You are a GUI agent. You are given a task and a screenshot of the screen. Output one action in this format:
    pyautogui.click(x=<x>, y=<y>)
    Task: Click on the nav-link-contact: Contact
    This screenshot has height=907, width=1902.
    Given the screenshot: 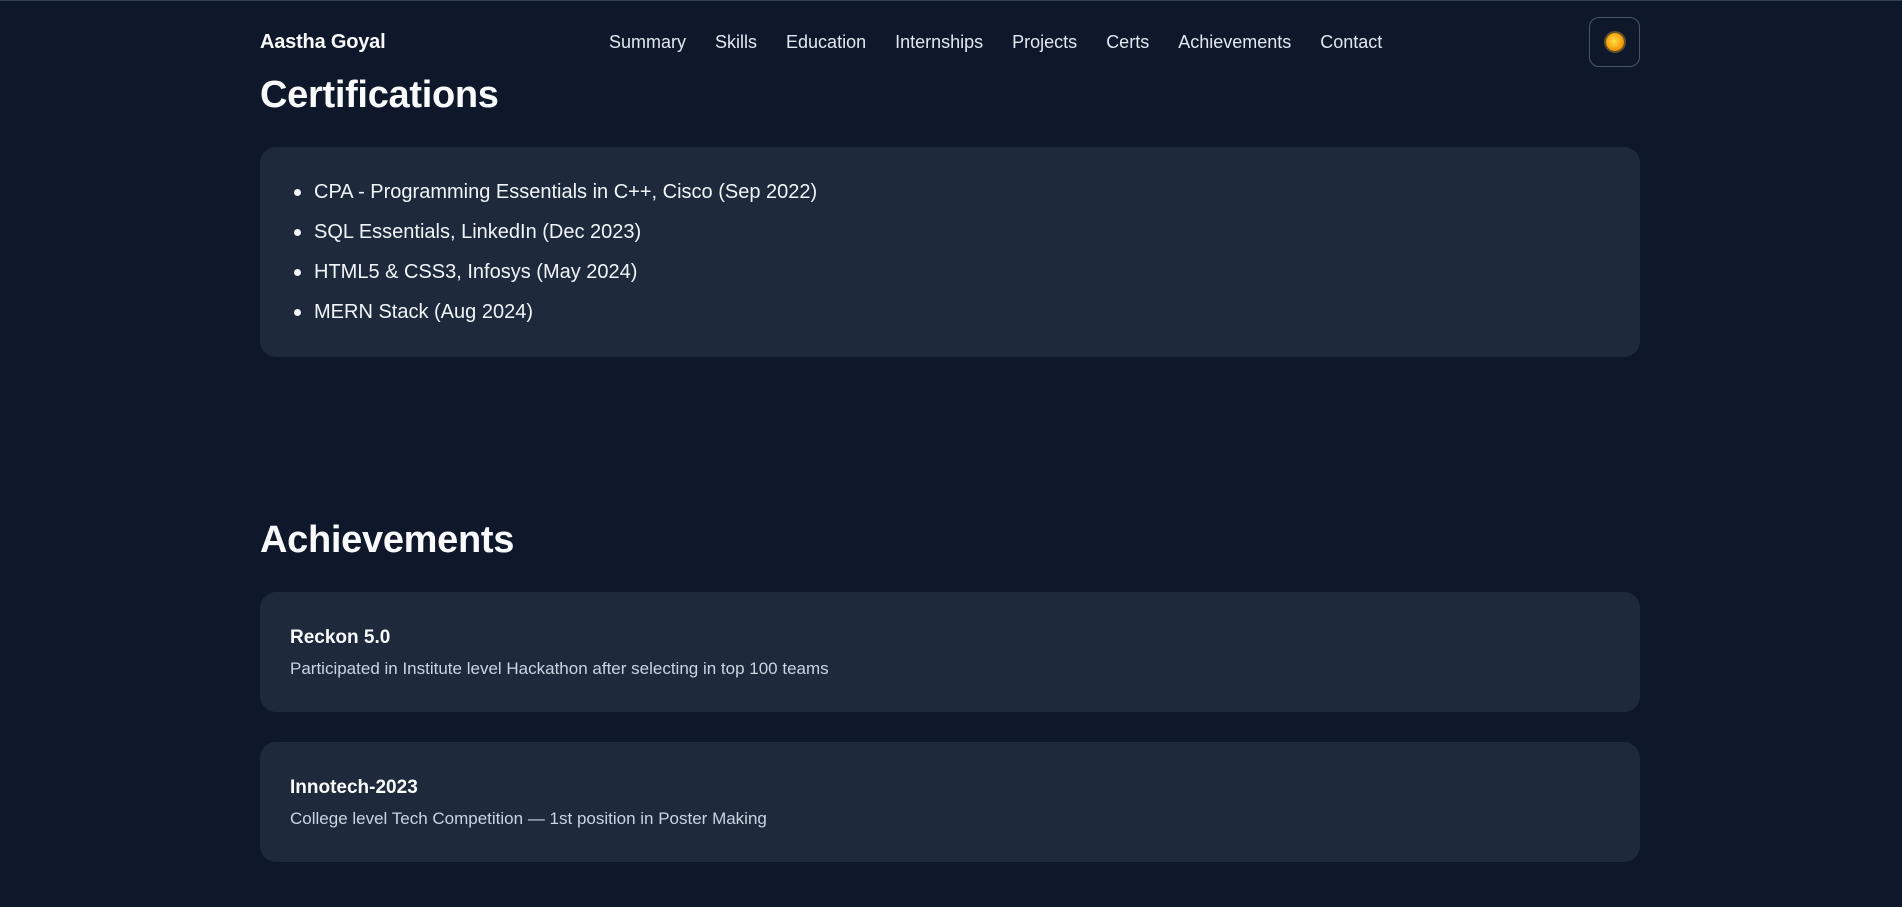 What is the action you would take?
    pyautogui.click(x=1351, y=42)
    